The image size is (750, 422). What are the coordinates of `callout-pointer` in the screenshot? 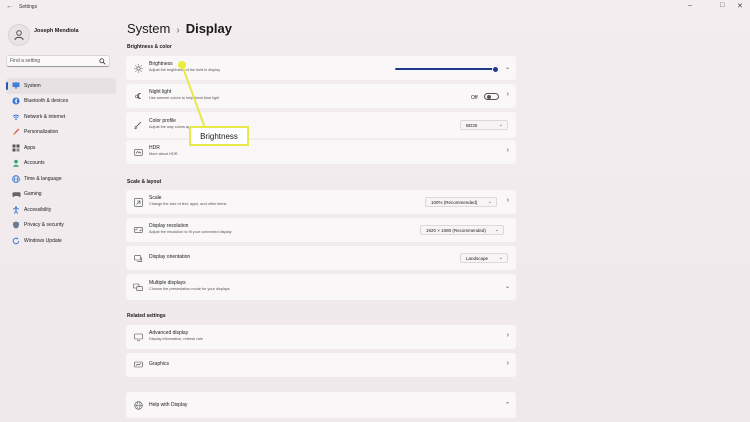 It's located at (193, 96).